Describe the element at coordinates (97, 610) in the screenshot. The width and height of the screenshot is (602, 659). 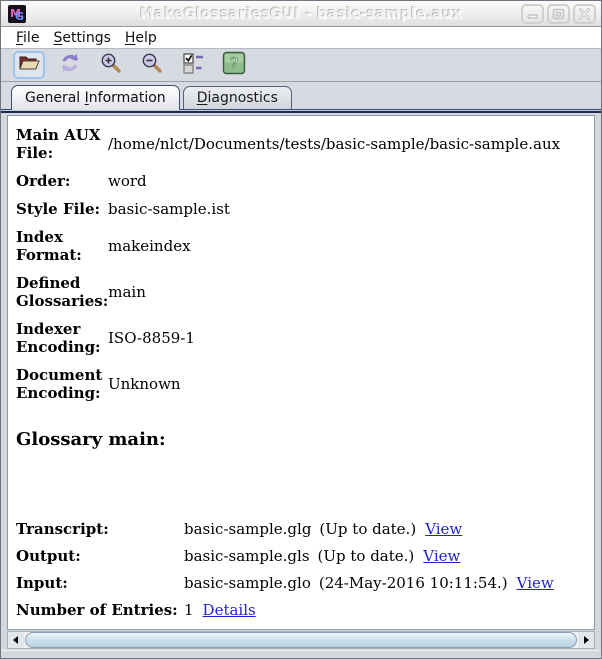
I see `file-label: Number of Entries:` at that location.